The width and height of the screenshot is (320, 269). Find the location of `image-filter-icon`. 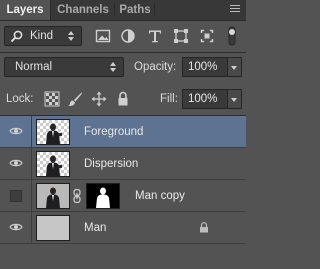

image-filter-icon is located at coordinates (103, 36).